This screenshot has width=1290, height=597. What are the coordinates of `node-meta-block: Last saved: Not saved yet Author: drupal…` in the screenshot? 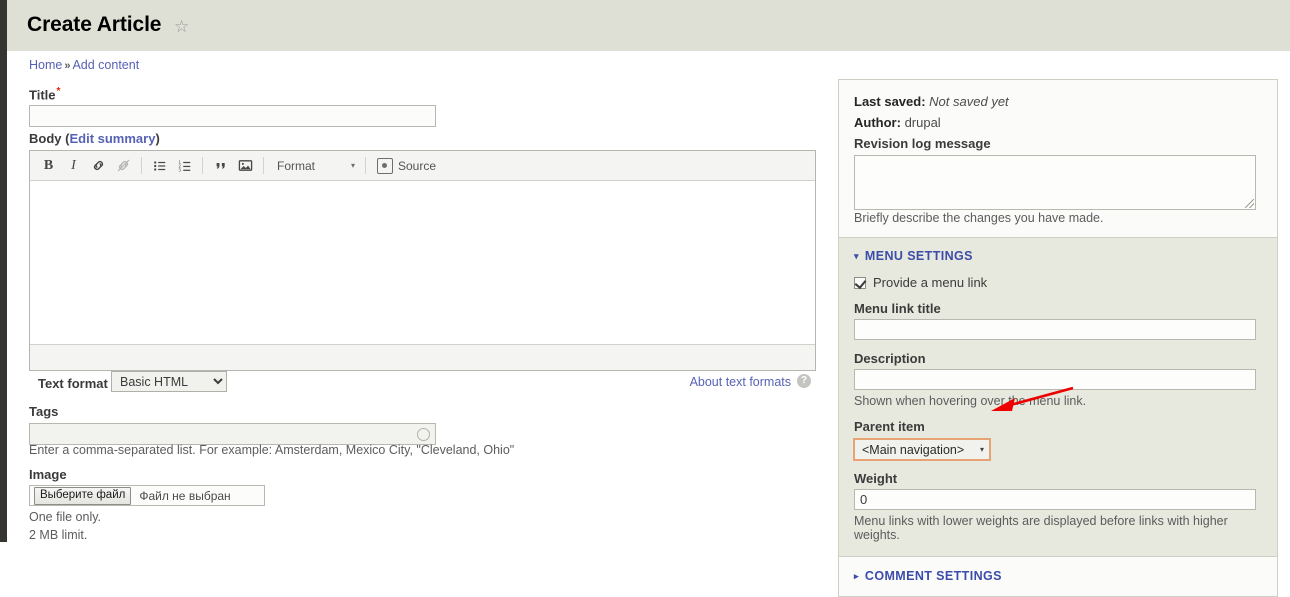 It's located at (1058, 158).